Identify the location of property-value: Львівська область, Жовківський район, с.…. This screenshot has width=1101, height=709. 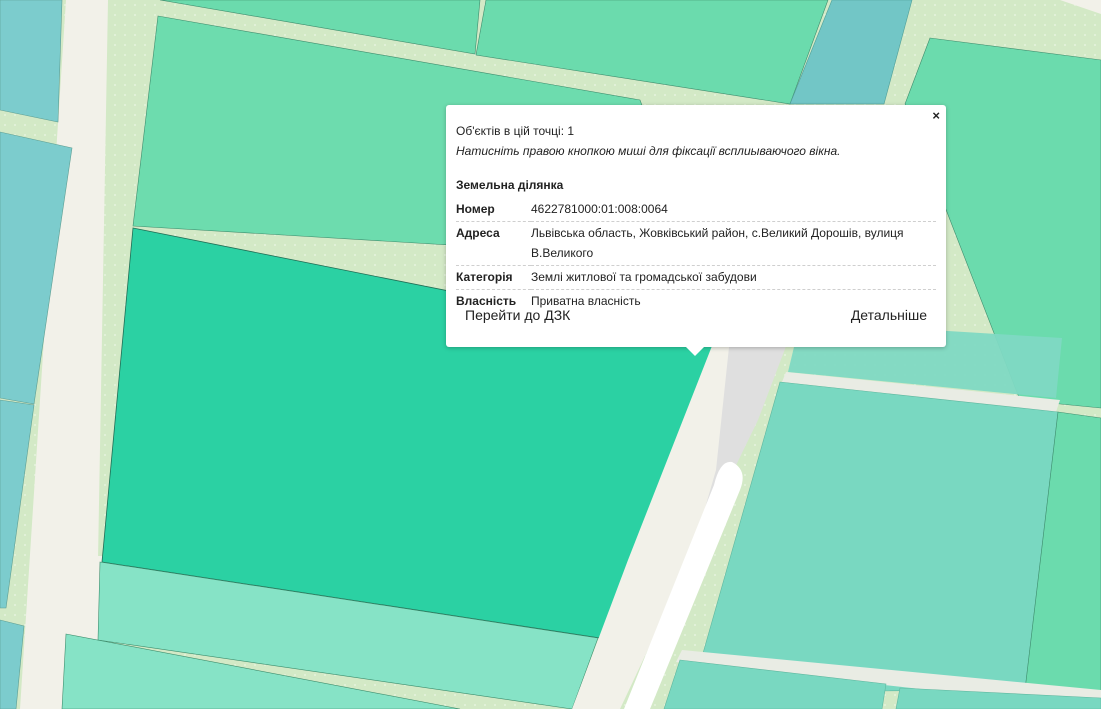
(733, 243).